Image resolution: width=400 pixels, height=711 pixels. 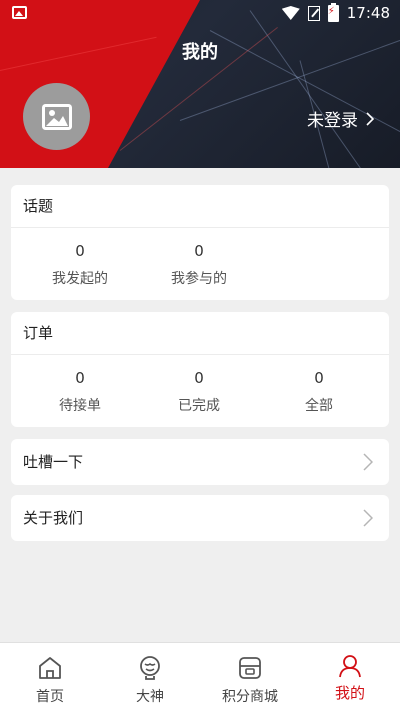 I want to click on tab-label: 首页, so click(x=50, y=697).